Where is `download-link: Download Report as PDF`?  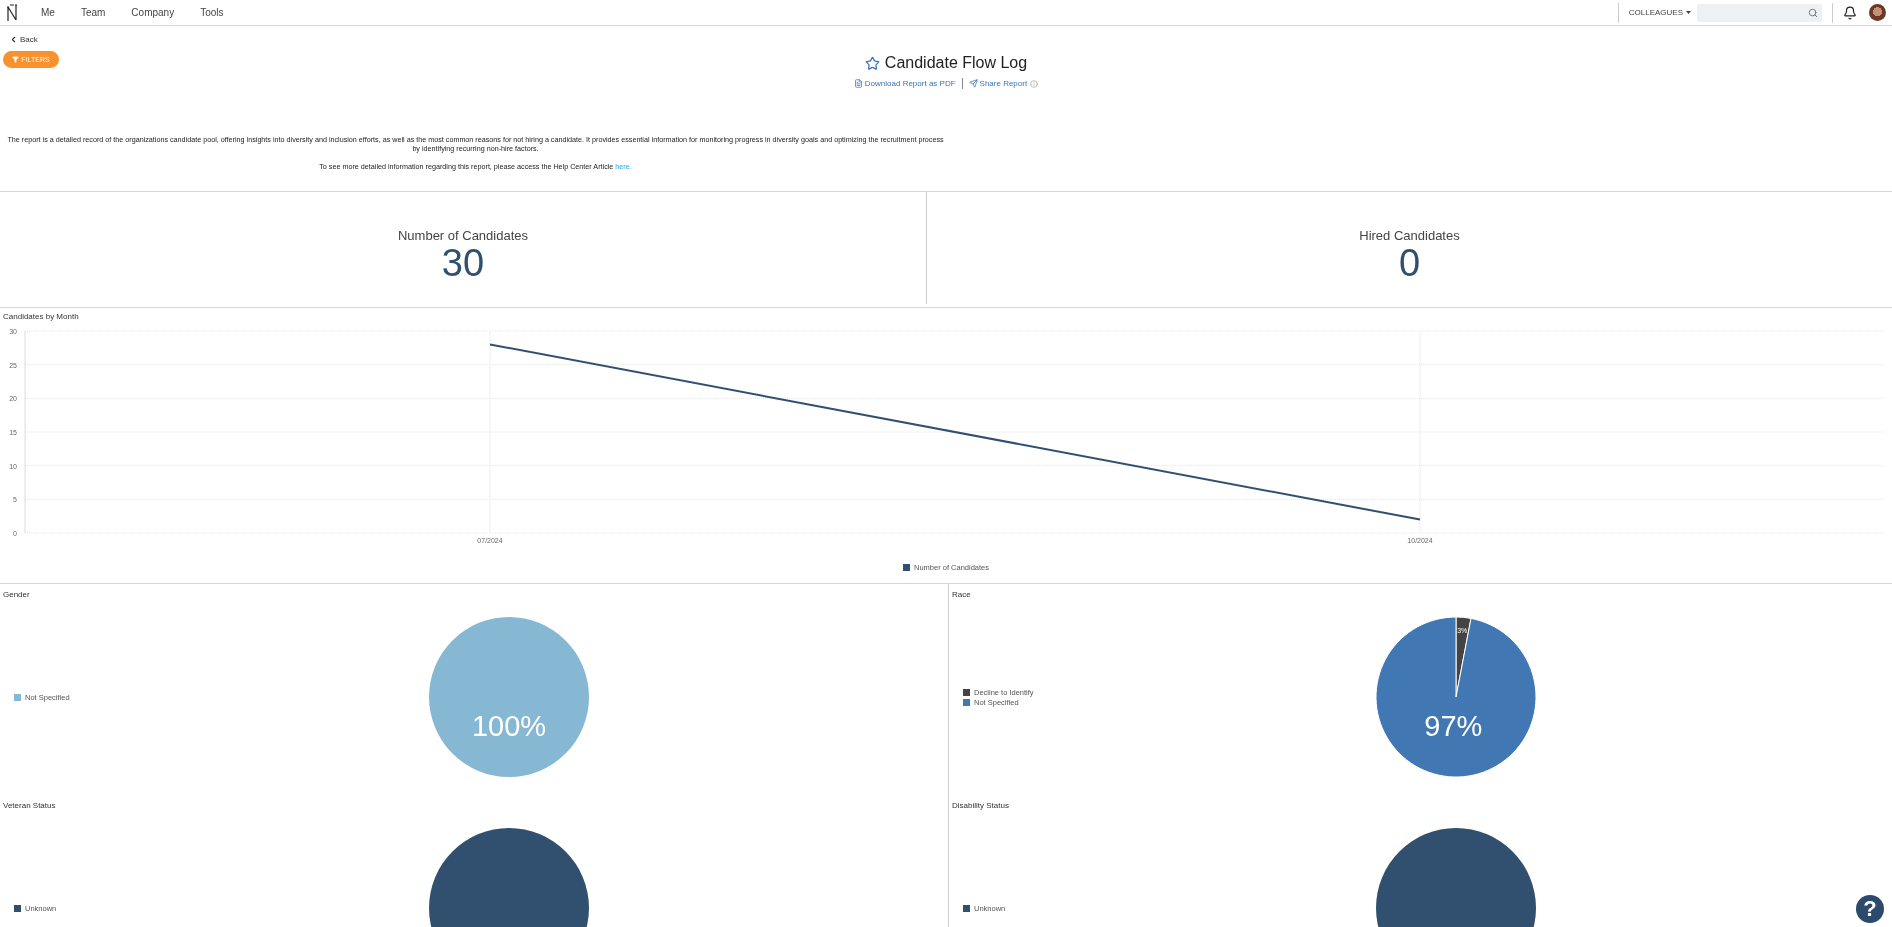
download-link: Download Report as PDF is located at coordinates (904, 83).